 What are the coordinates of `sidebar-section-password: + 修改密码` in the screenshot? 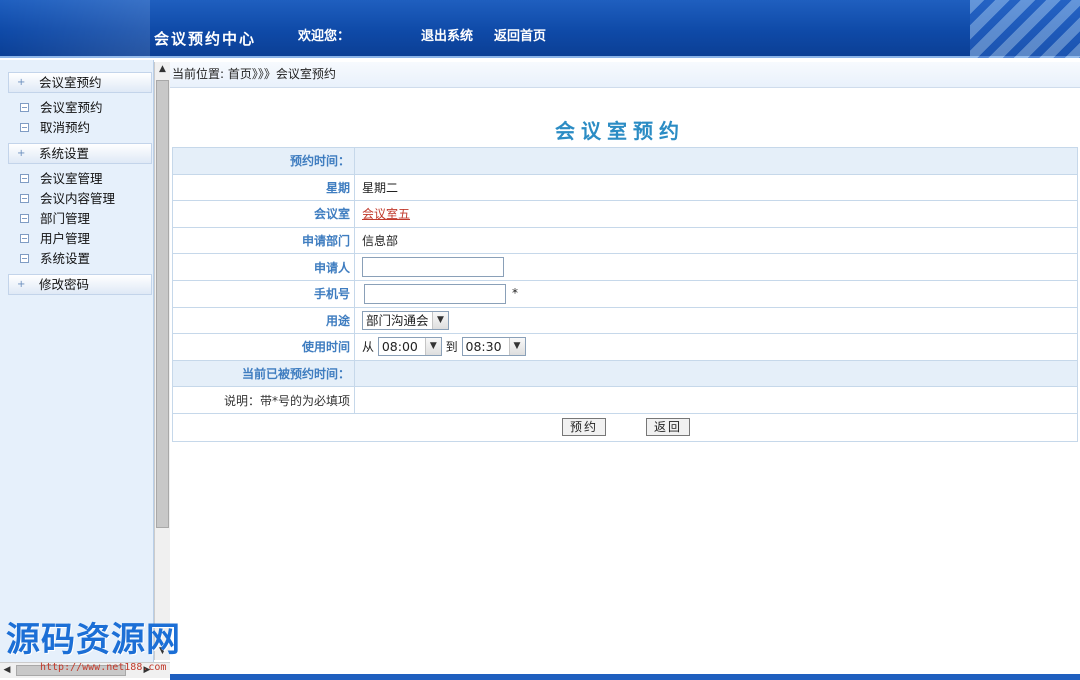 It's located at (80, 284).